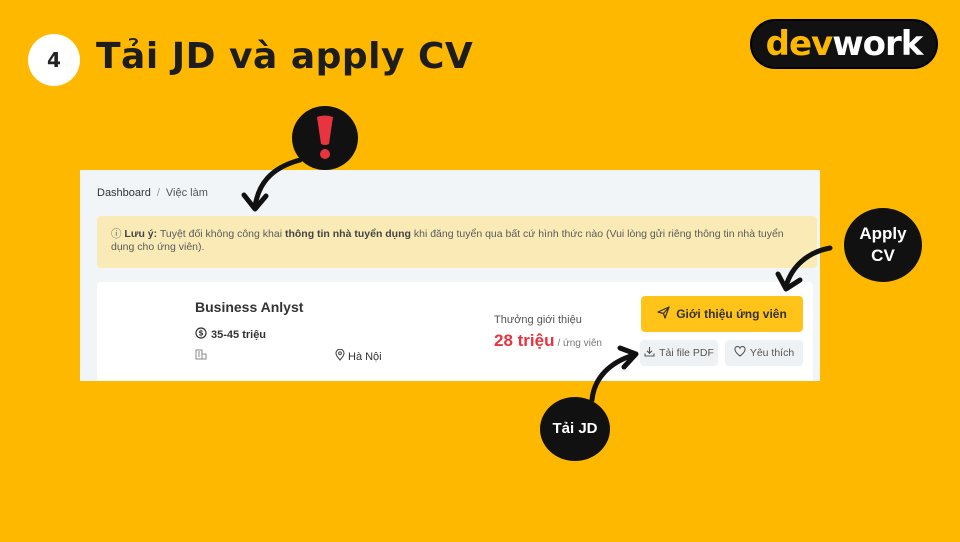 The height and width of the screenshot is (542, 960). Describe the element at coordinates (186, 193) in the screenshot. I see `breadcrumb-current: Việc làm` at that location.